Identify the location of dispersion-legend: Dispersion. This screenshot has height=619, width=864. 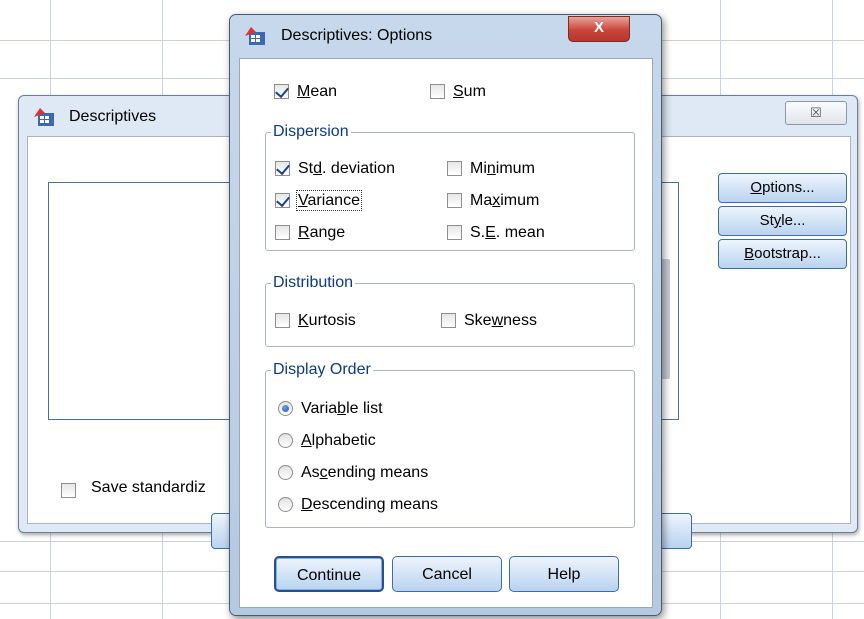
(311, 132).